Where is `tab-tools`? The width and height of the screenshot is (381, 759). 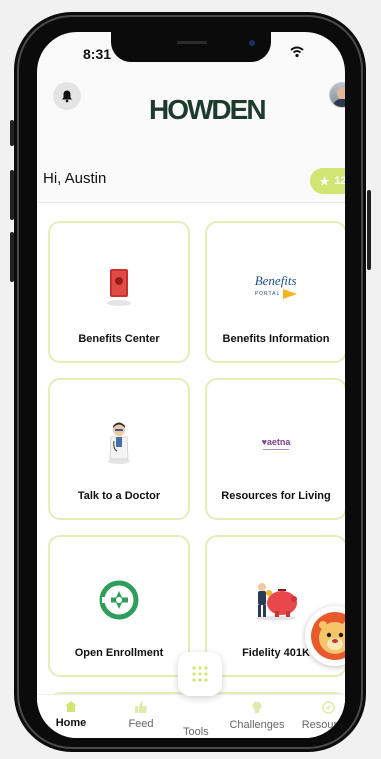
tab-tools is located at coordinates (200, 674).